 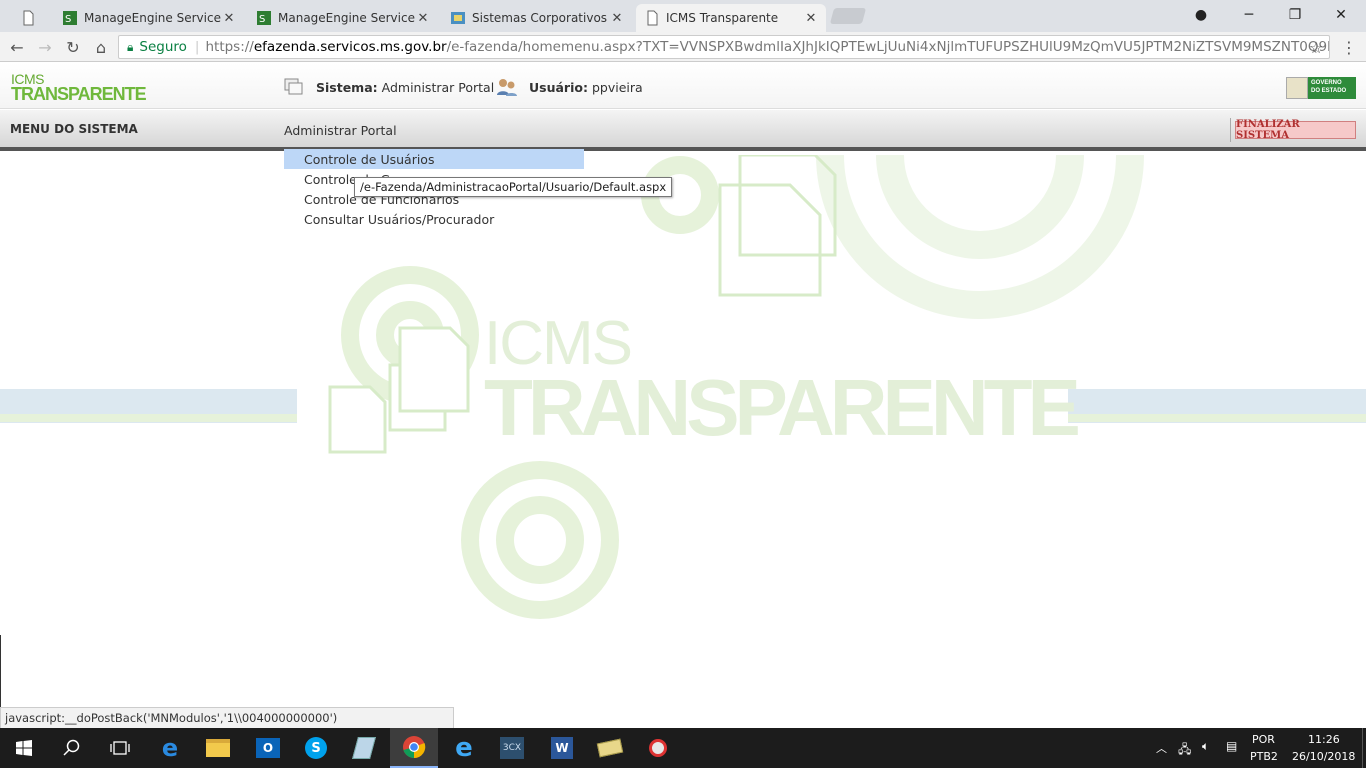 I want to click on usuario-info: Usuário: ppvieira, so click(x=586, y=87).